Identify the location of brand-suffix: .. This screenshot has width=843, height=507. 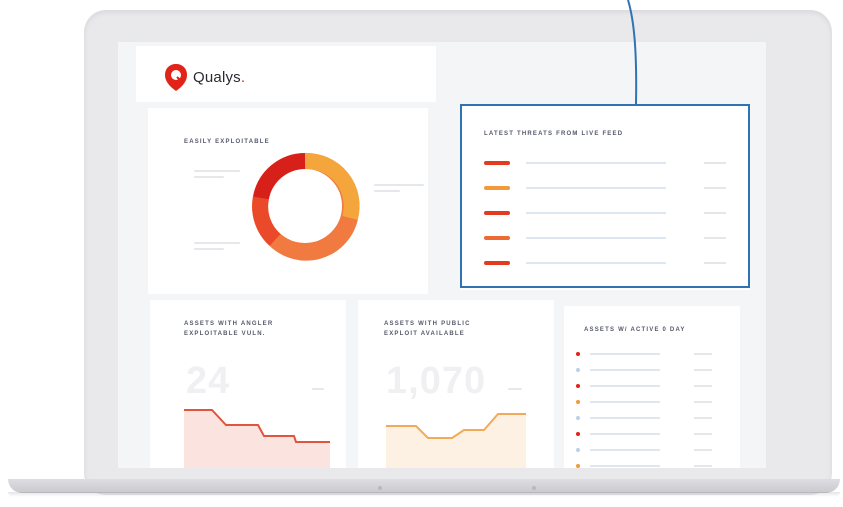
(243, 77).